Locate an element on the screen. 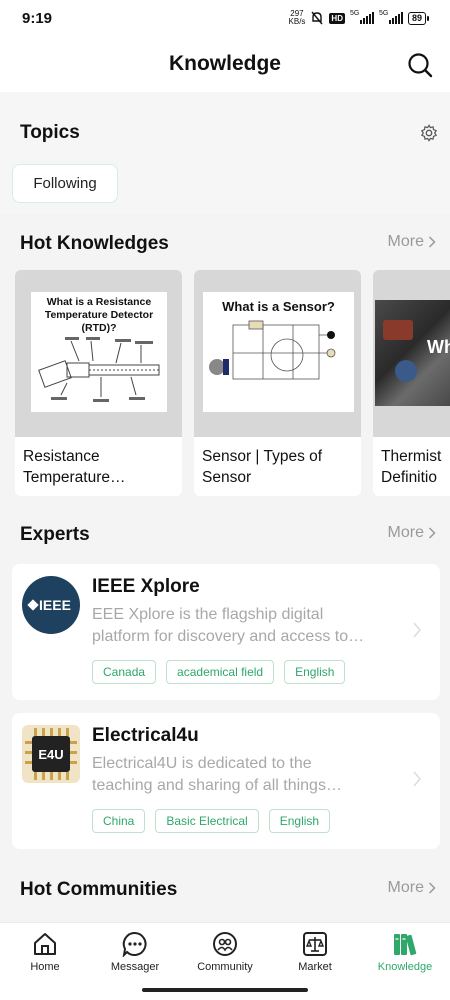  tag-country: China is located at coordinates (119, 821).